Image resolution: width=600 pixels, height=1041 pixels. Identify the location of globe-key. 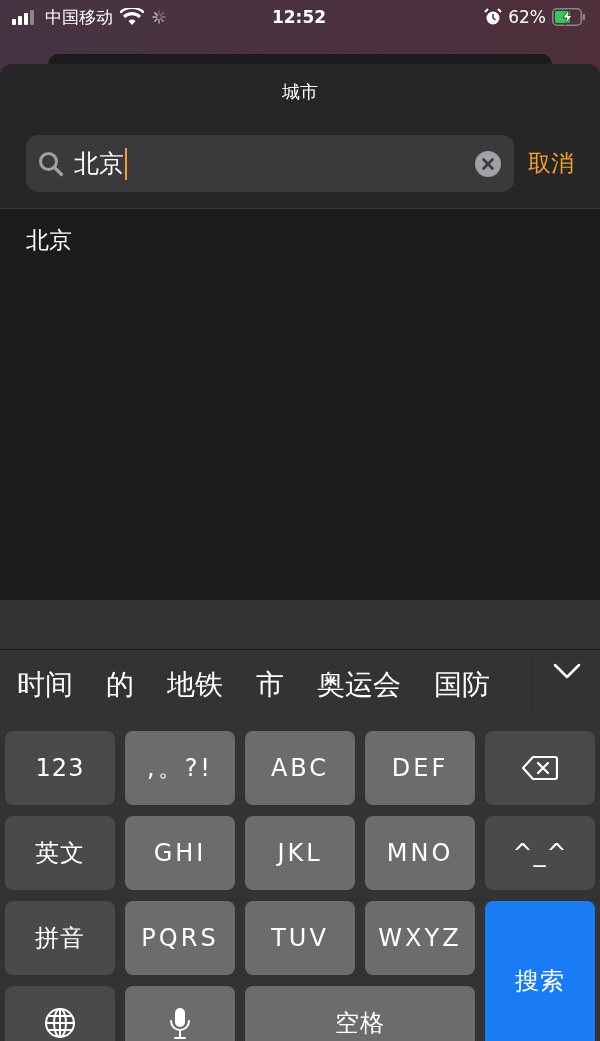
(60, 1013).